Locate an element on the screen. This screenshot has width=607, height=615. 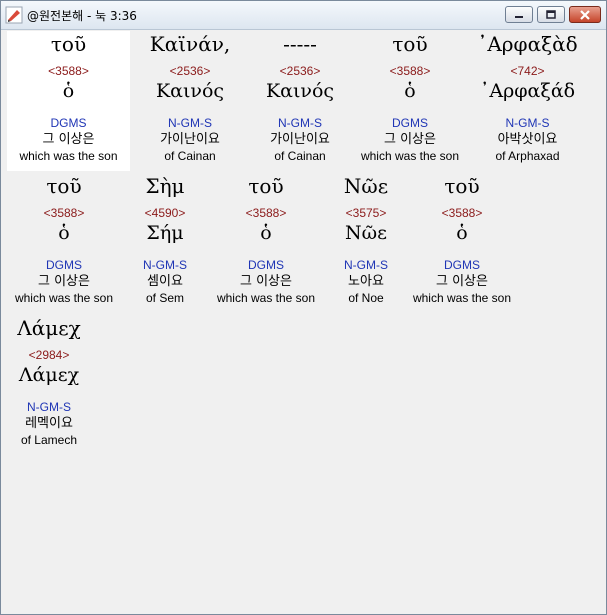
english-gloss: of Sem is located at coordinates (164, 298).